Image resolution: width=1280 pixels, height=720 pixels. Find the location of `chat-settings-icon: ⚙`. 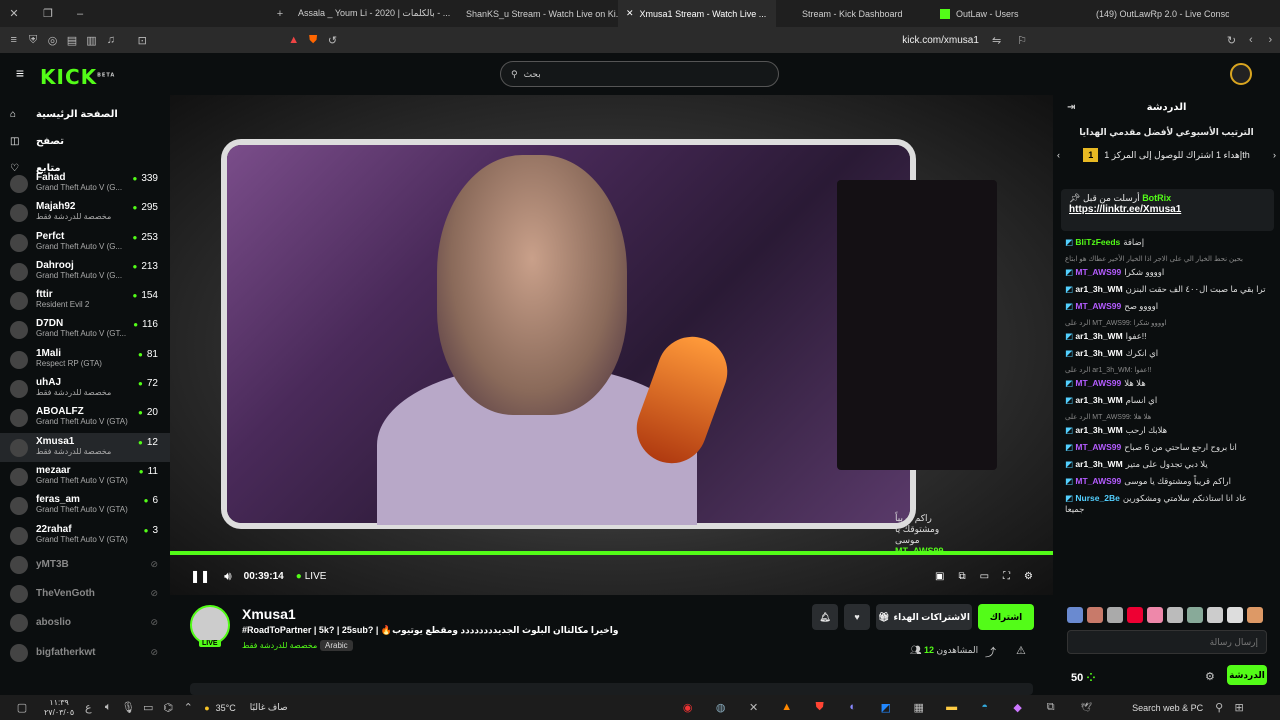

chat-settings-icon: ⚙ is located at coordinates (1210, 676).